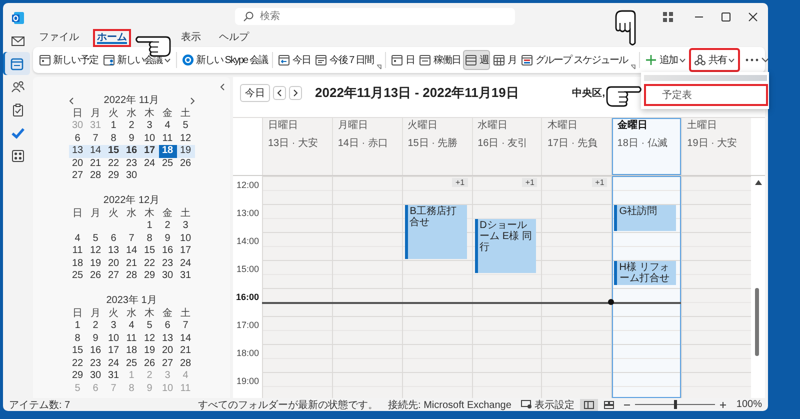  Describe the element at coordinates (222, 87) in the screenshot. I see `collapse-icon` at that location.